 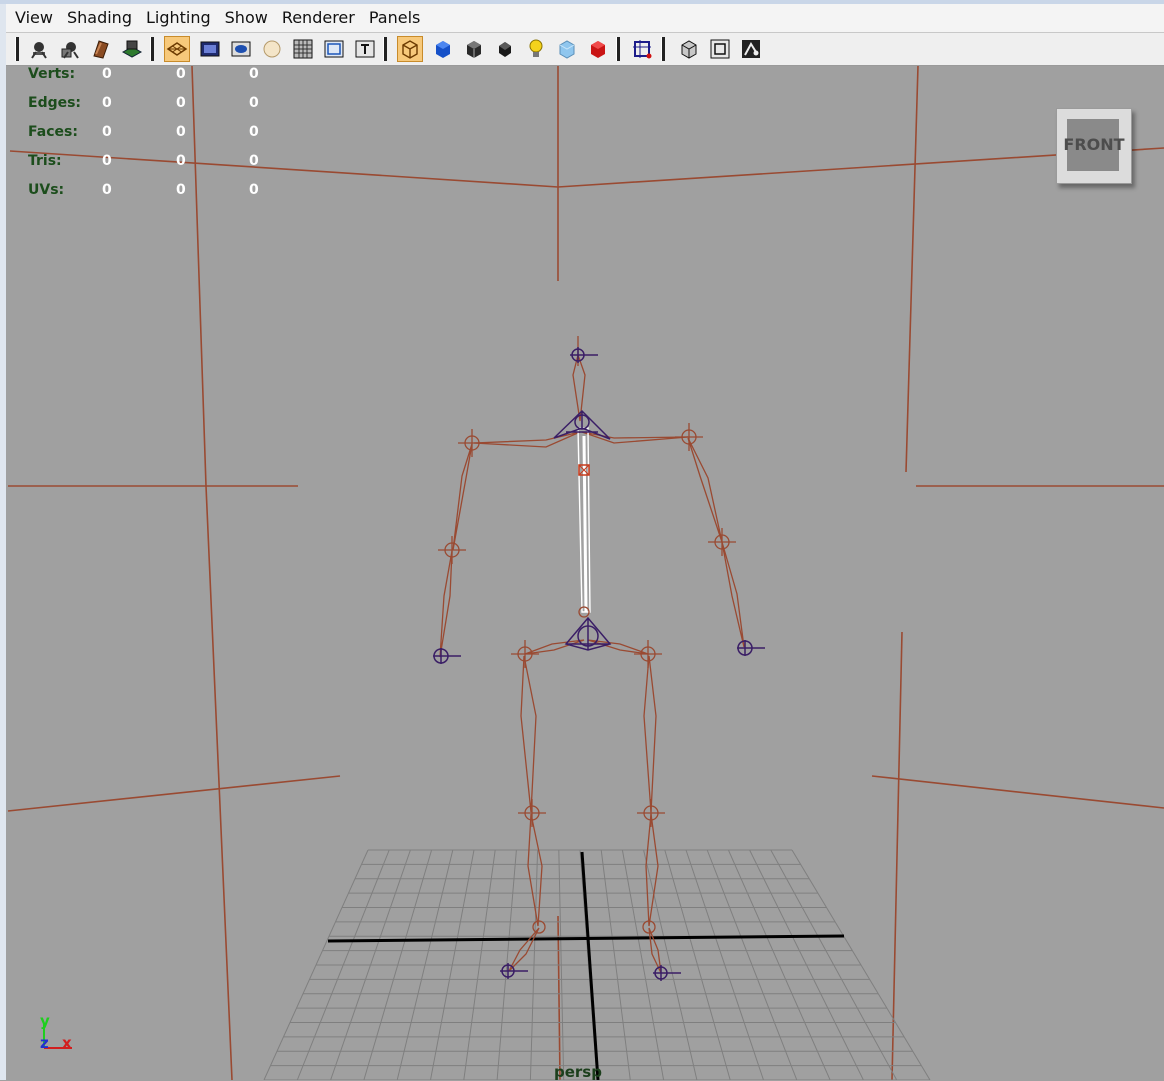 I want to click on axis-gizmo: y z x, so click(x=63, y=1037).